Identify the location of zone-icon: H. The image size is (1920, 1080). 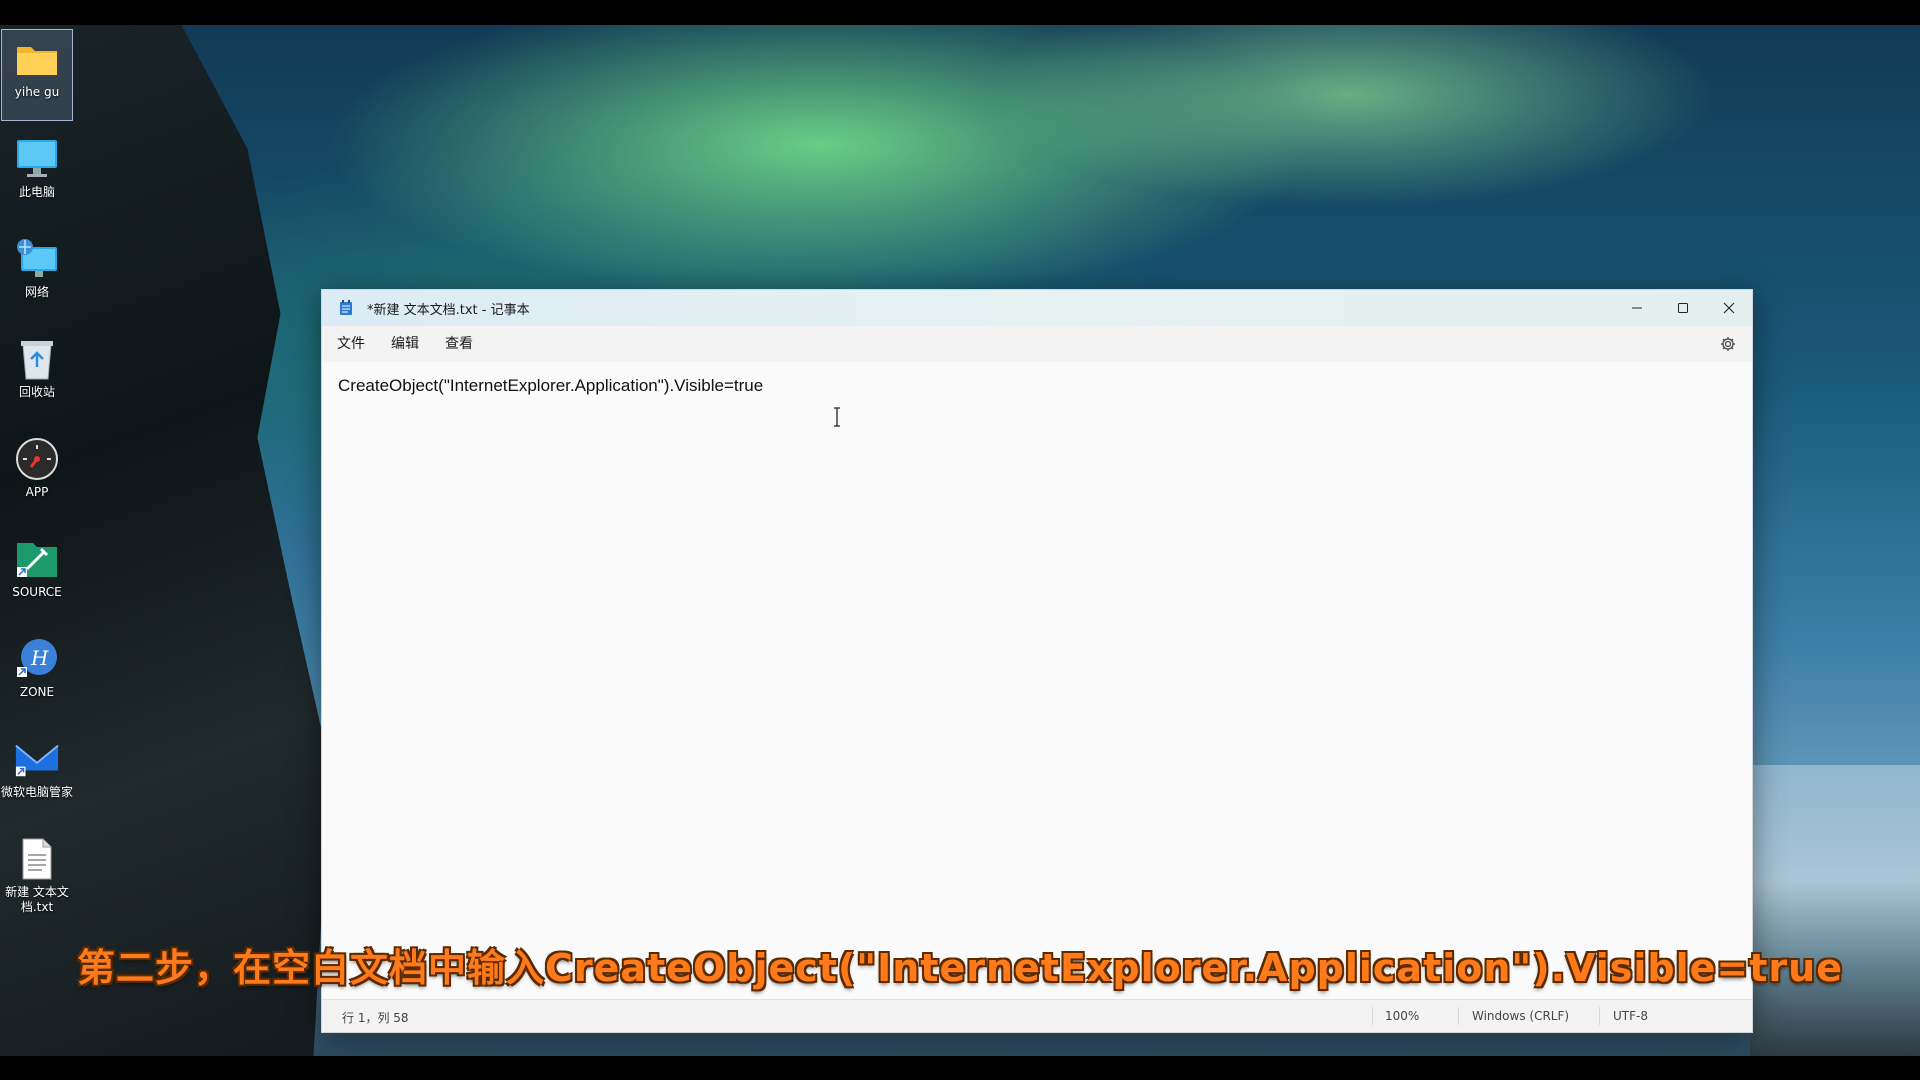
(37, 659).